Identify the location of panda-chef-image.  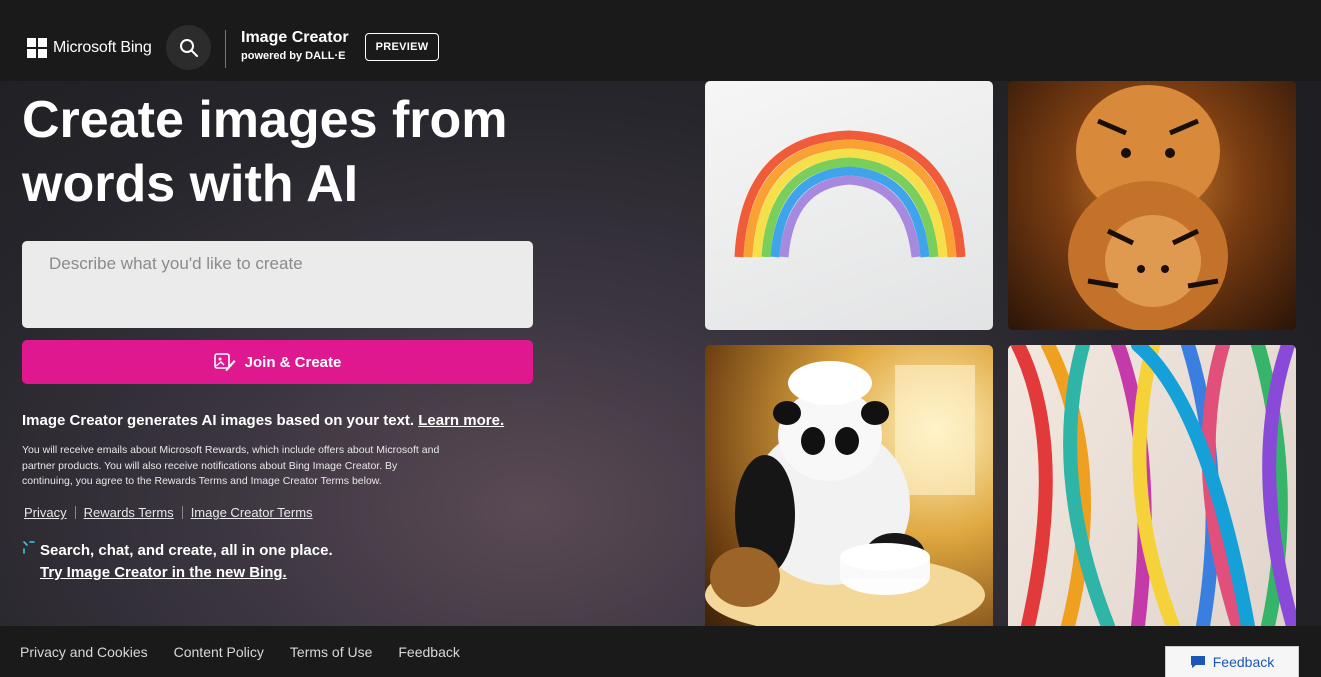
(849, 485).